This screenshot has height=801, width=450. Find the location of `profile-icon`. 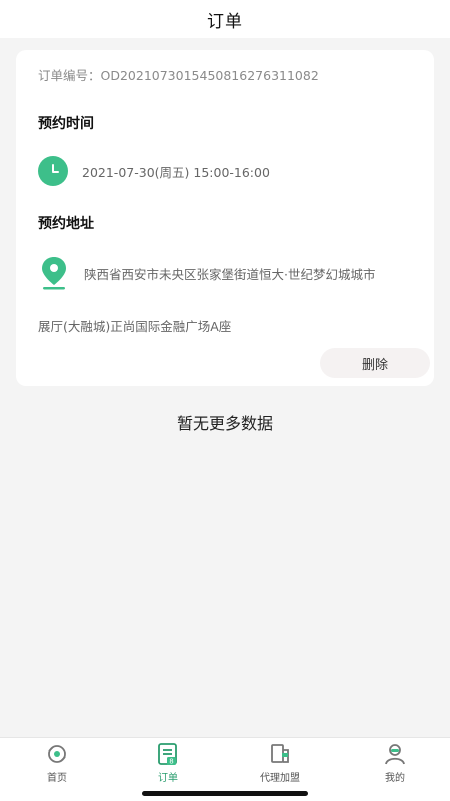

profile-icon is located at coordinates (395, 754).